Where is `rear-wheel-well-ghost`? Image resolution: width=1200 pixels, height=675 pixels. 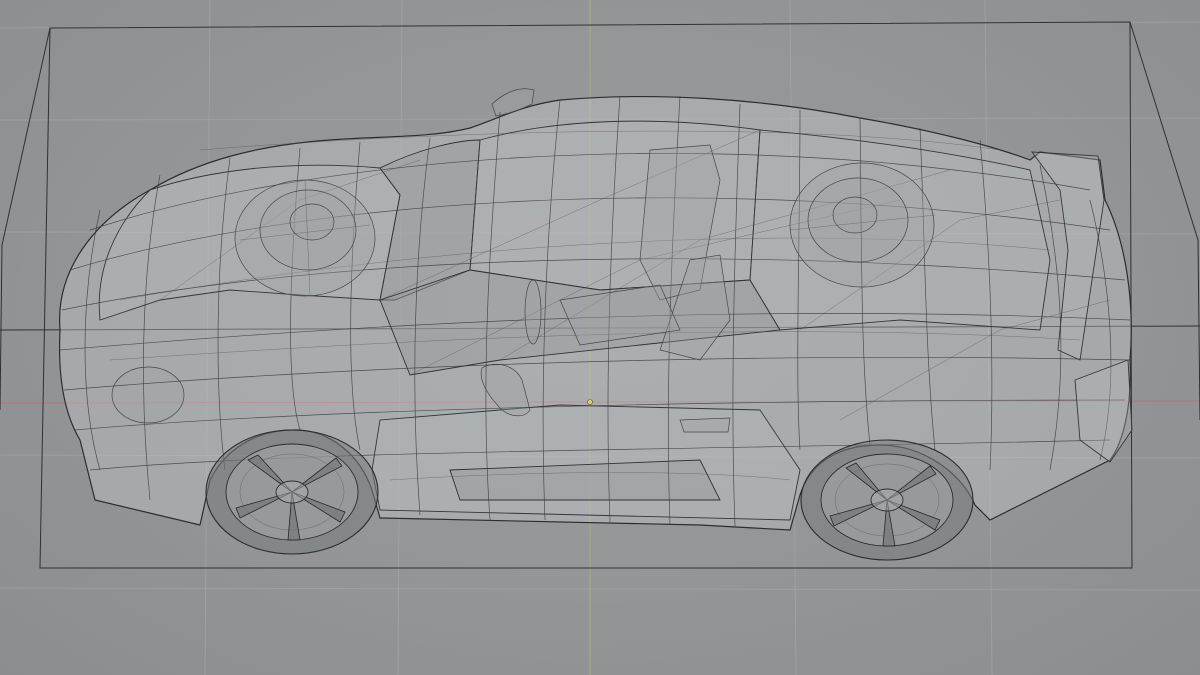
rear-wheel-well-ghost is located at coordinates (862, 225).